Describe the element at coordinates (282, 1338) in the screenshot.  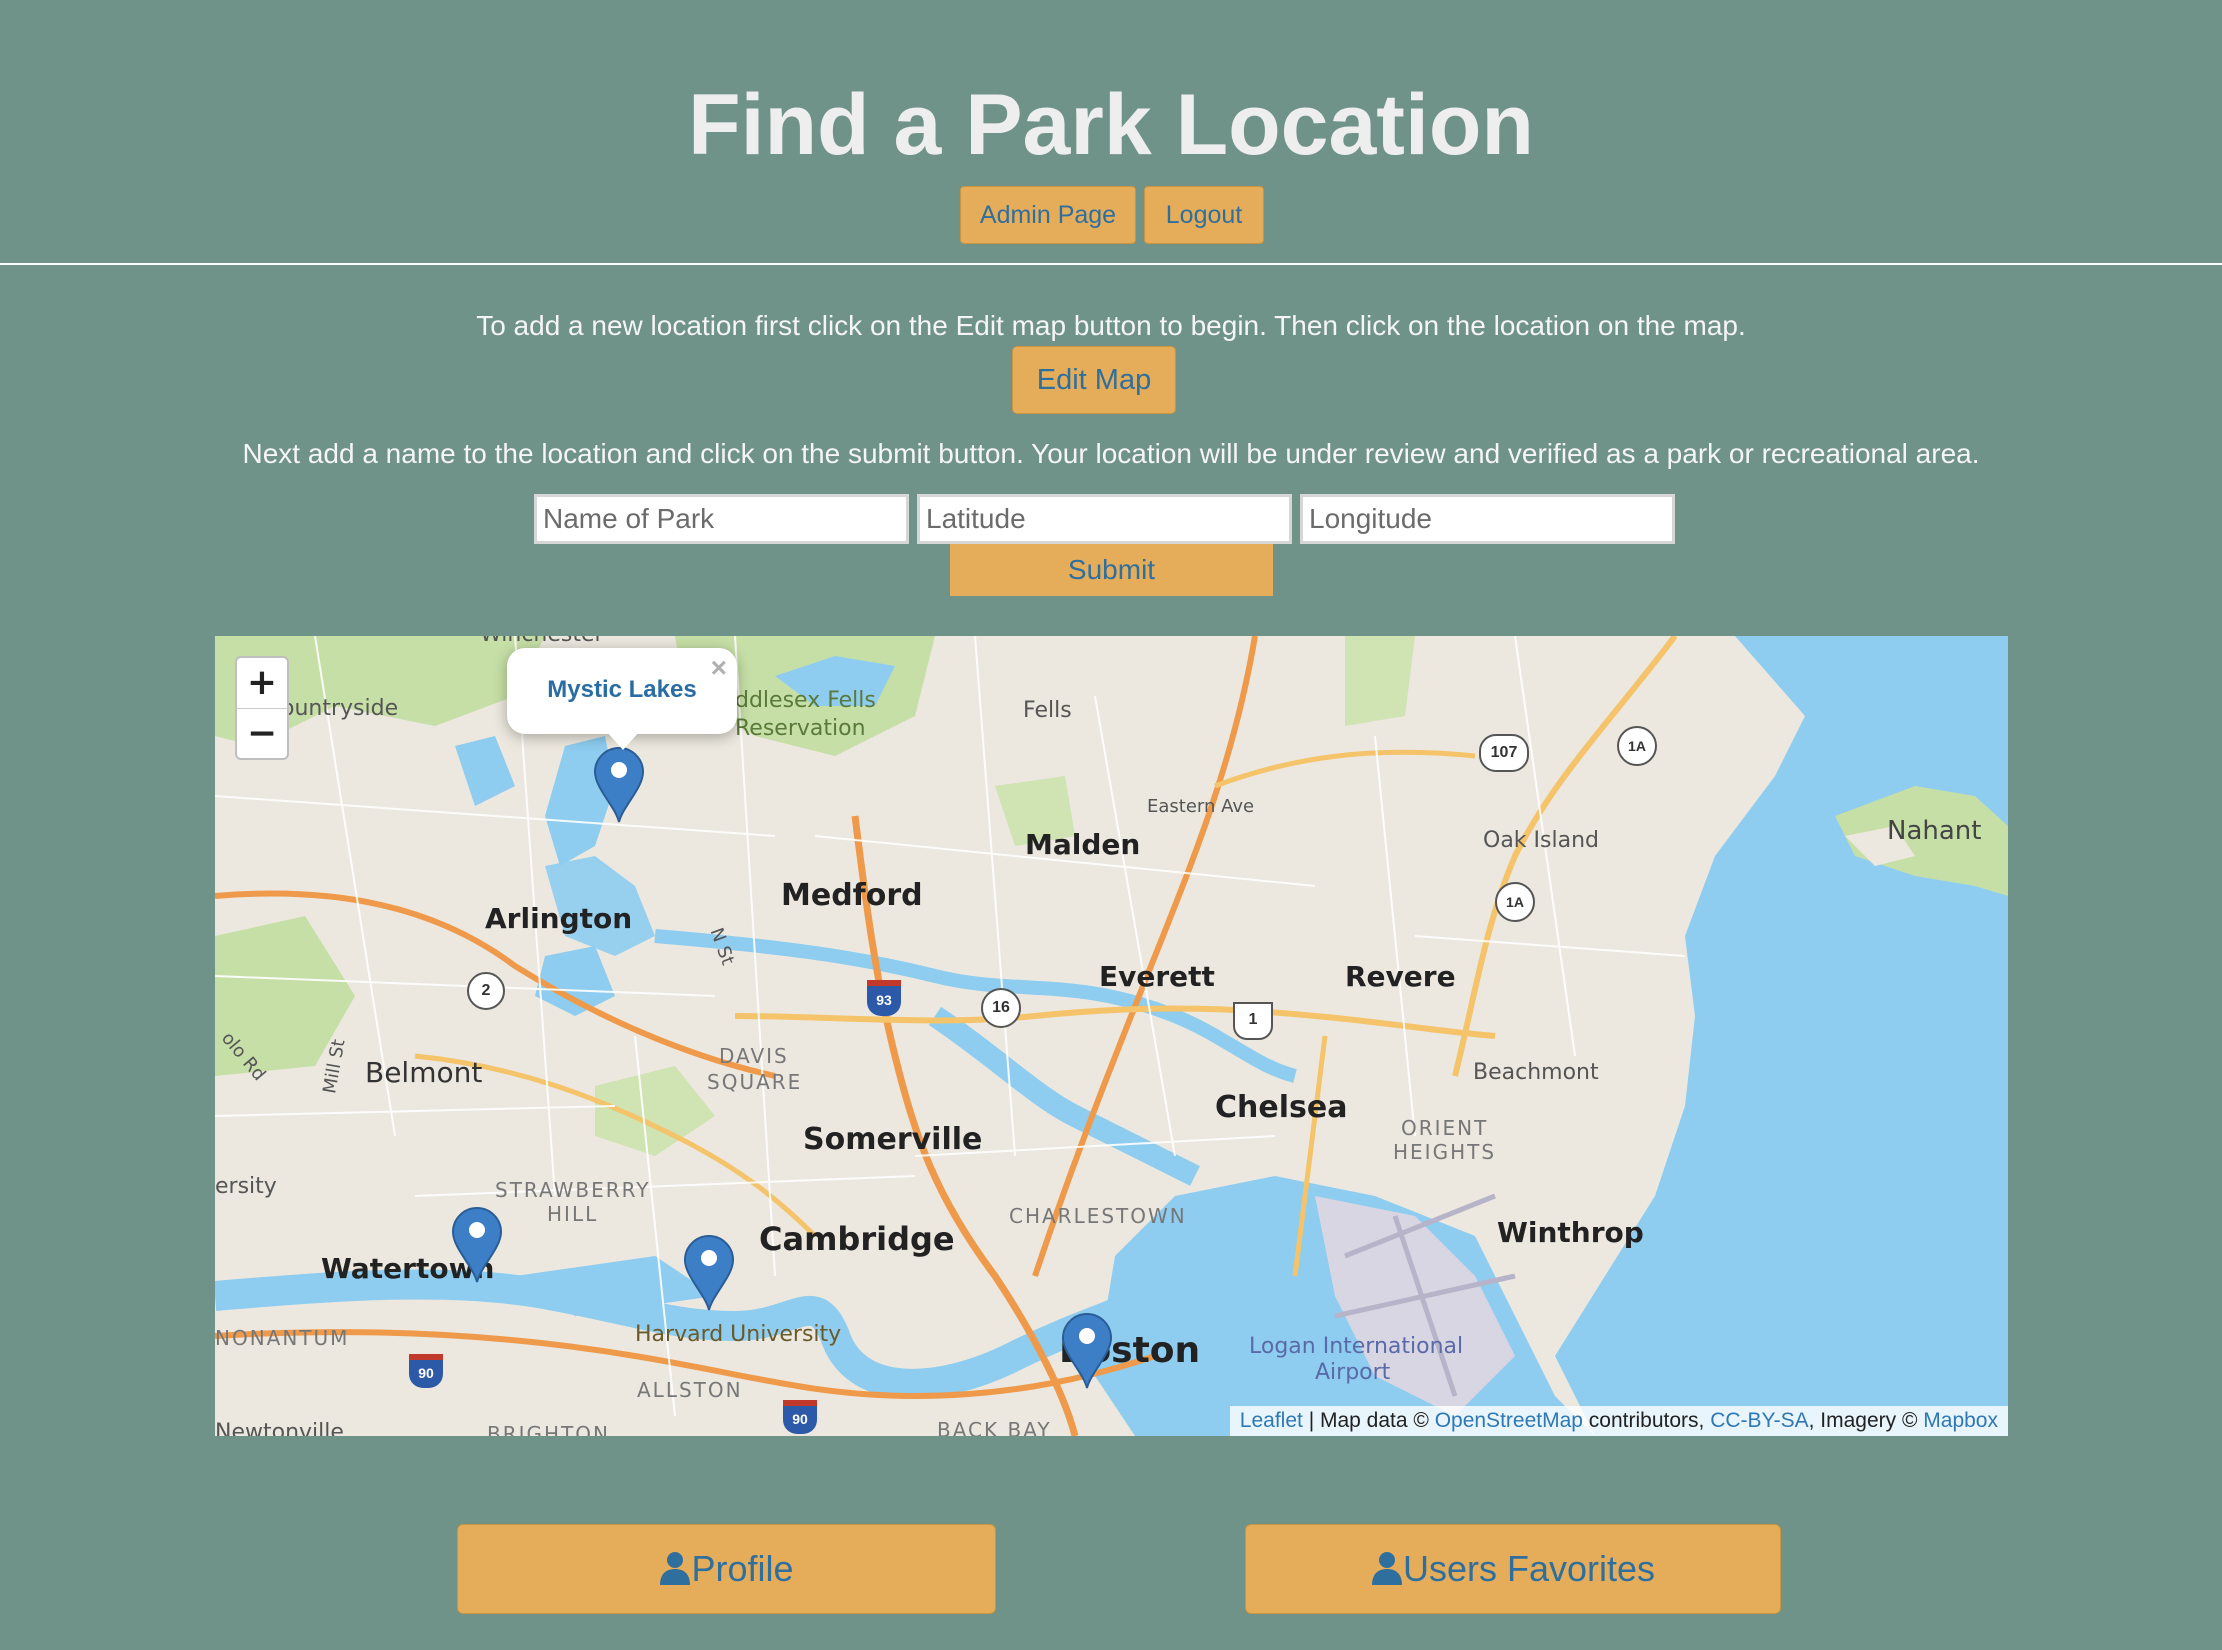
I see `map-label: NONANTUM` at that location.